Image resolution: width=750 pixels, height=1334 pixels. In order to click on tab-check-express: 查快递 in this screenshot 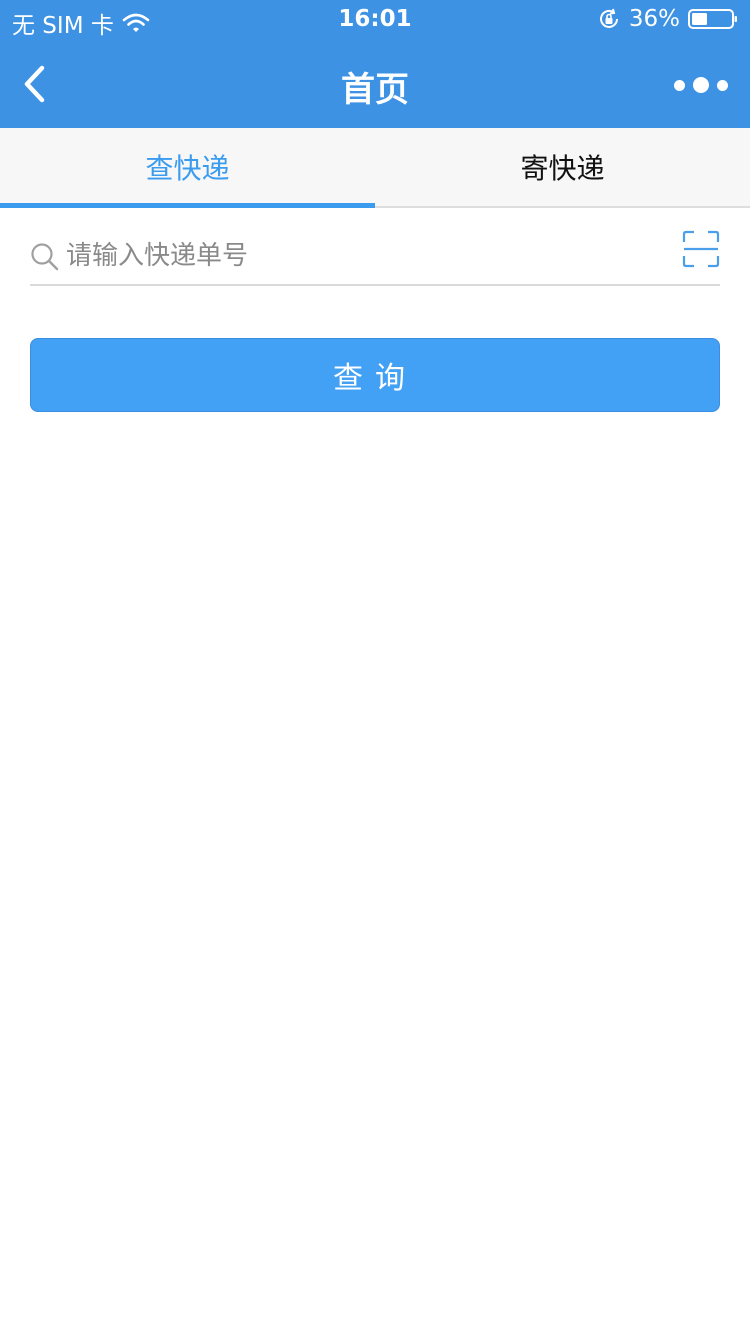, I will do `click(187, 168)`.